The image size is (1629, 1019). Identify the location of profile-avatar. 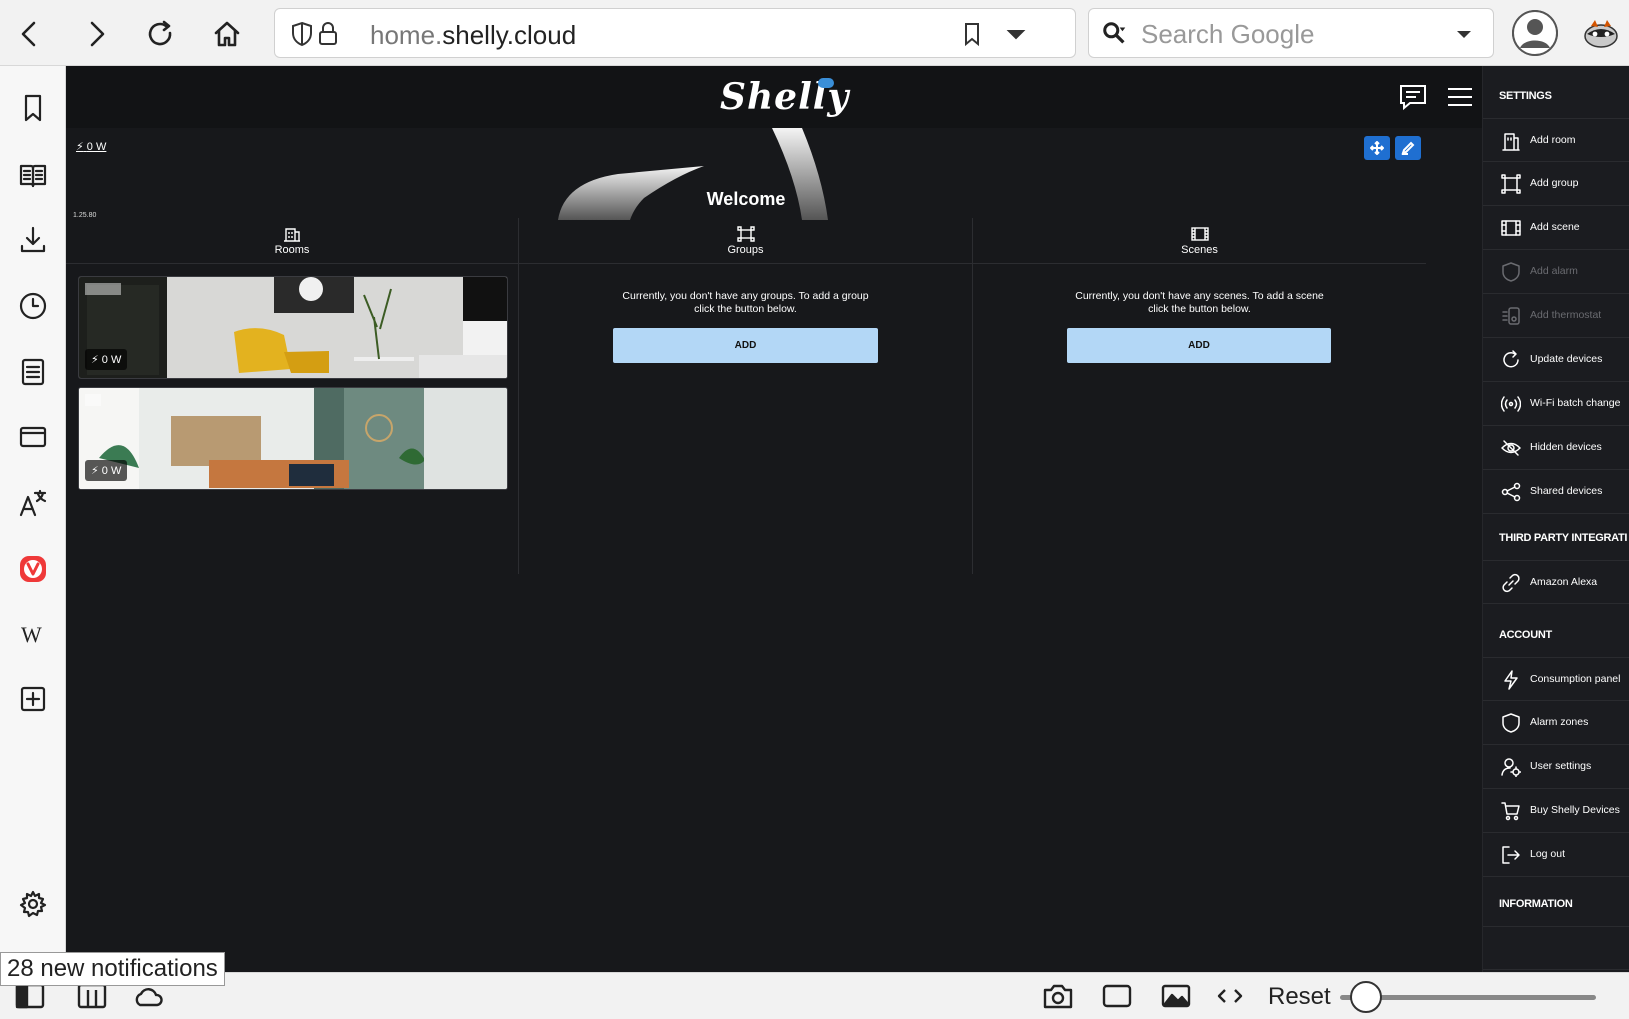
(1535, 33).